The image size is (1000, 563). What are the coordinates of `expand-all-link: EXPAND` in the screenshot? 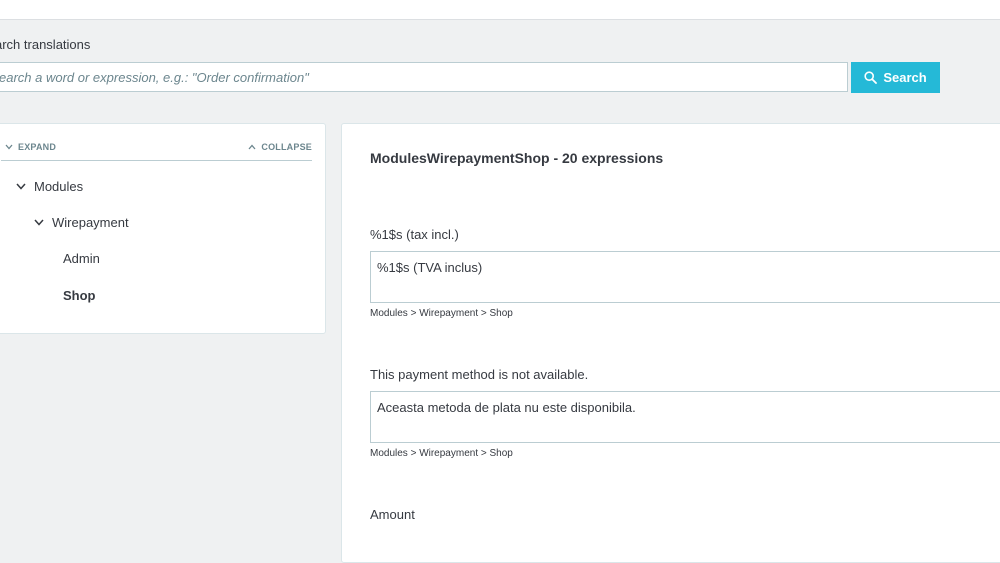 It's located at (30, 147).